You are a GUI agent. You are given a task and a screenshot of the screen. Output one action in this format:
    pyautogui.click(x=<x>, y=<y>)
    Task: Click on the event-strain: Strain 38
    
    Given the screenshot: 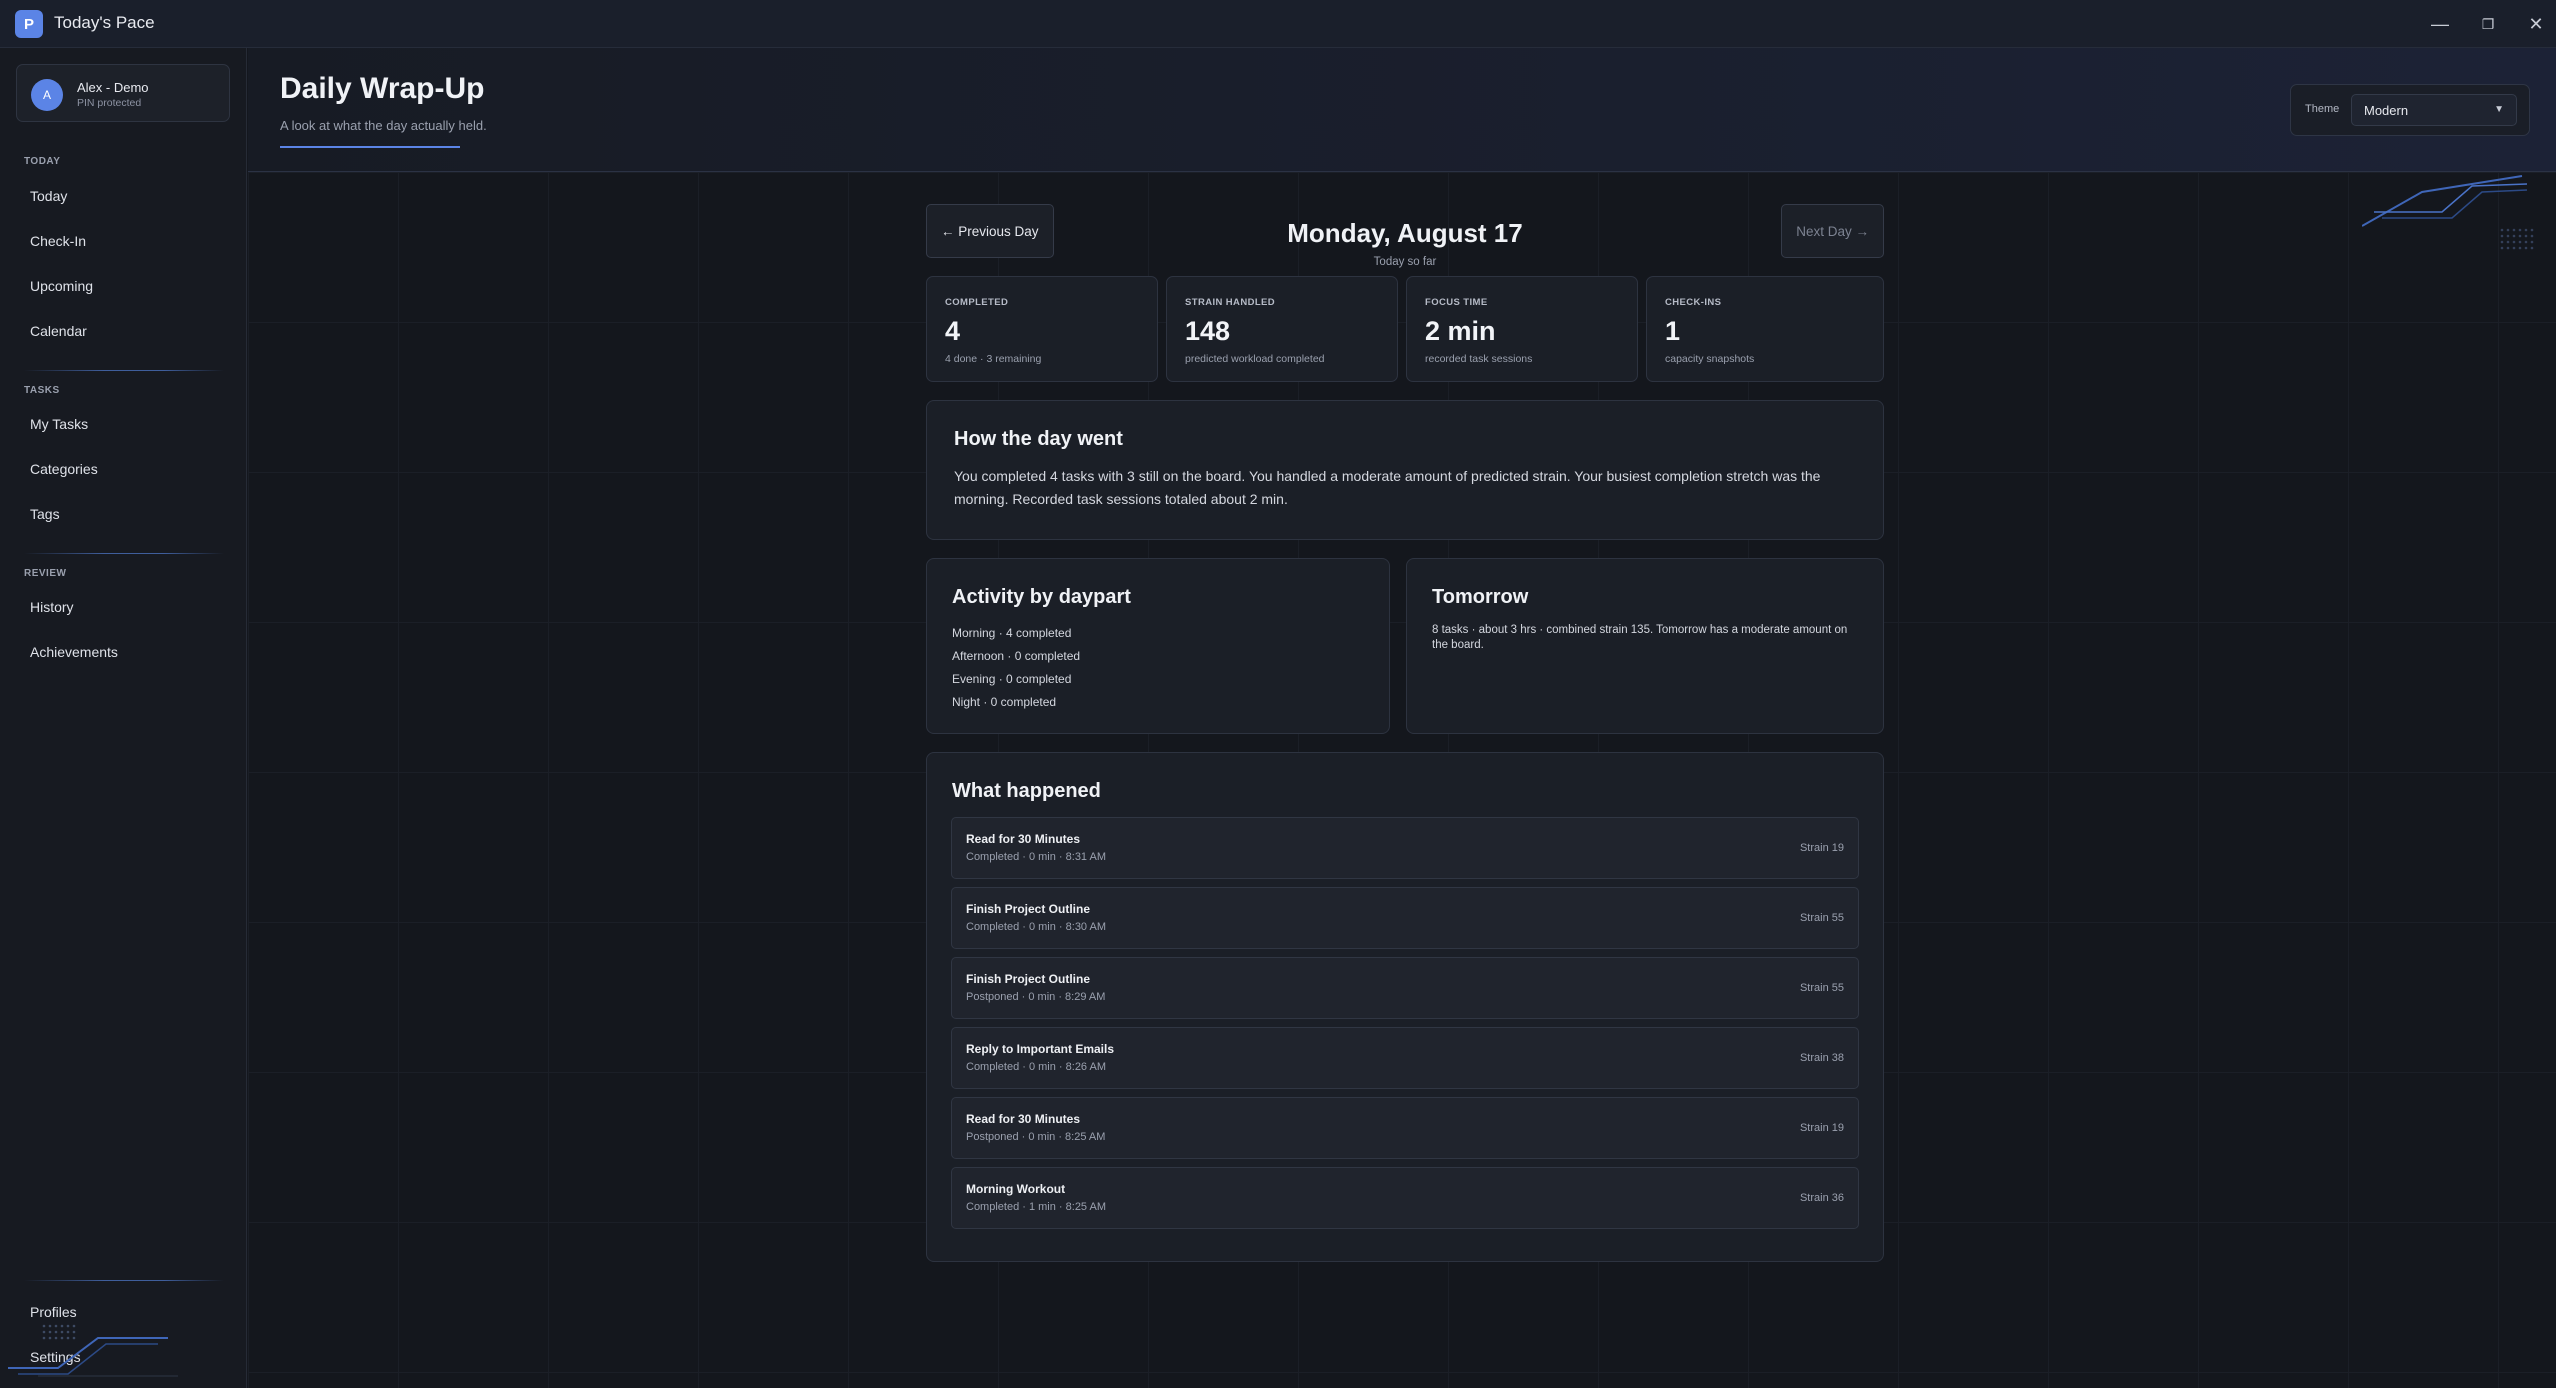 What is the action you would take?
    pyautogui.click(x=1821, y=1058)
    